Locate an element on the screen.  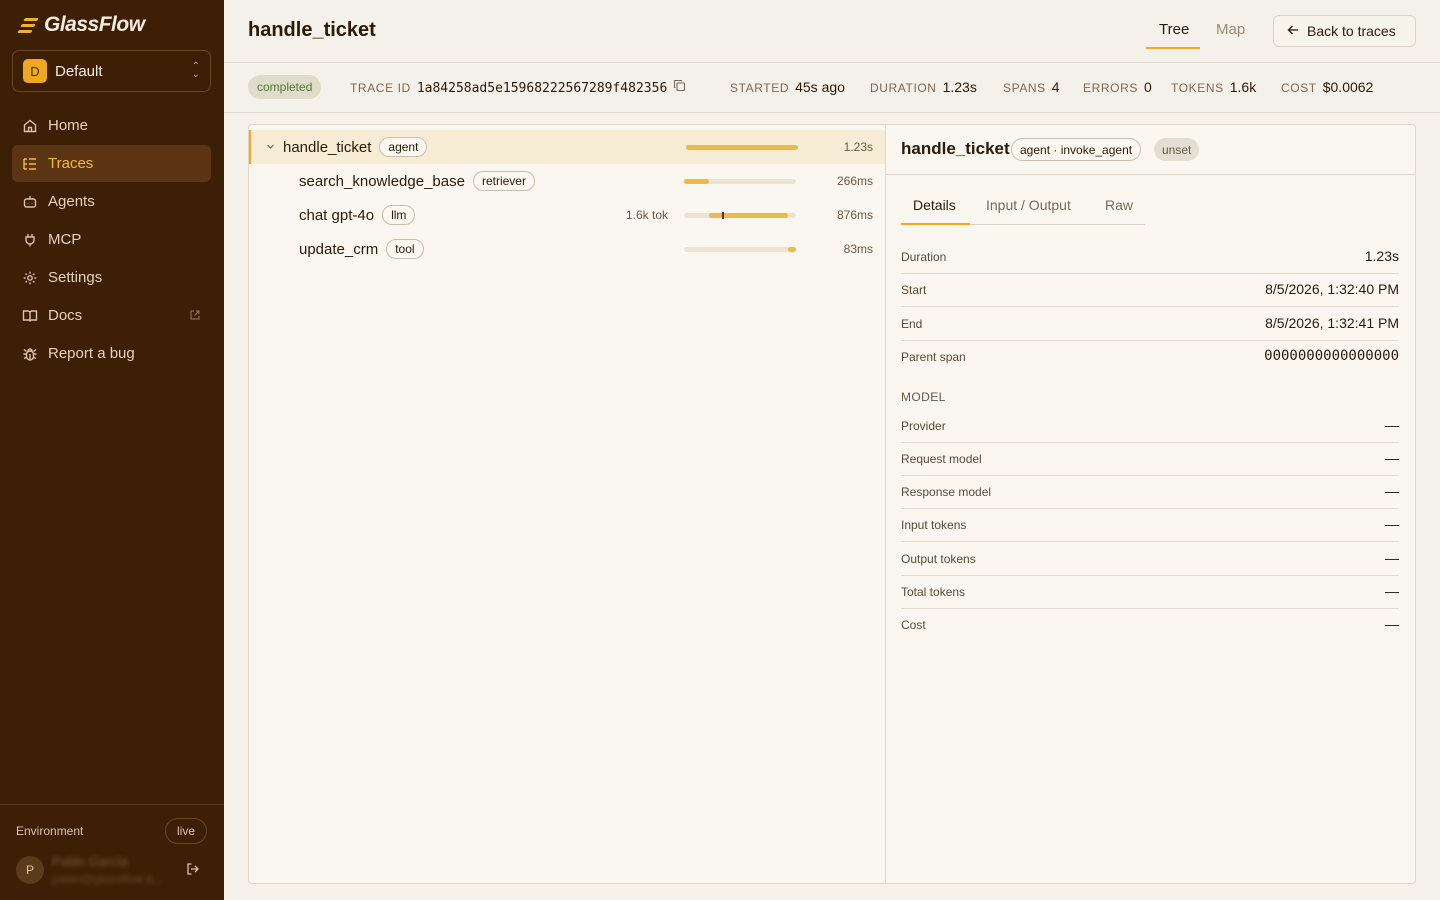
span-duration: 266ms is located at coordinates (854, 181).